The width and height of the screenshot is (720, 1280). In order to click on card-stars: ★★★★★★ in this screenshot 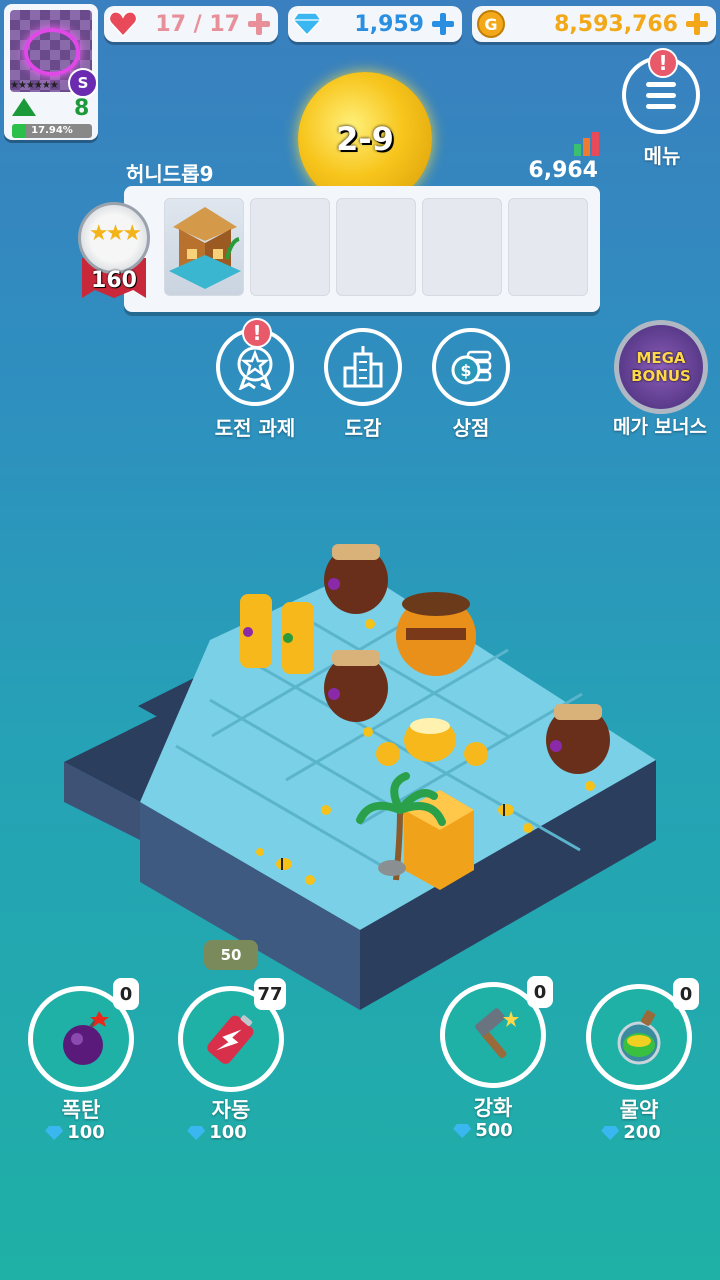, I will do `click(34, 85)`.